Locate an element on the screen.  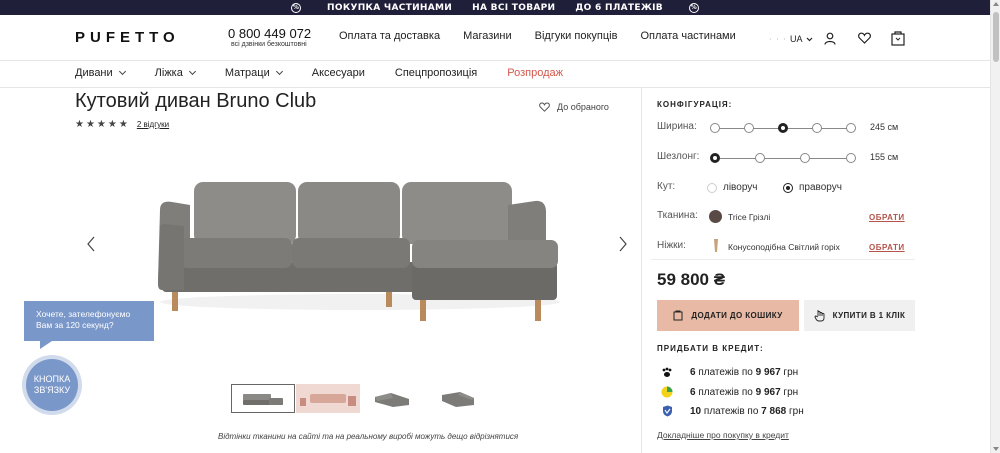
scroll-up-arrow is located at coordinates (996, 4).